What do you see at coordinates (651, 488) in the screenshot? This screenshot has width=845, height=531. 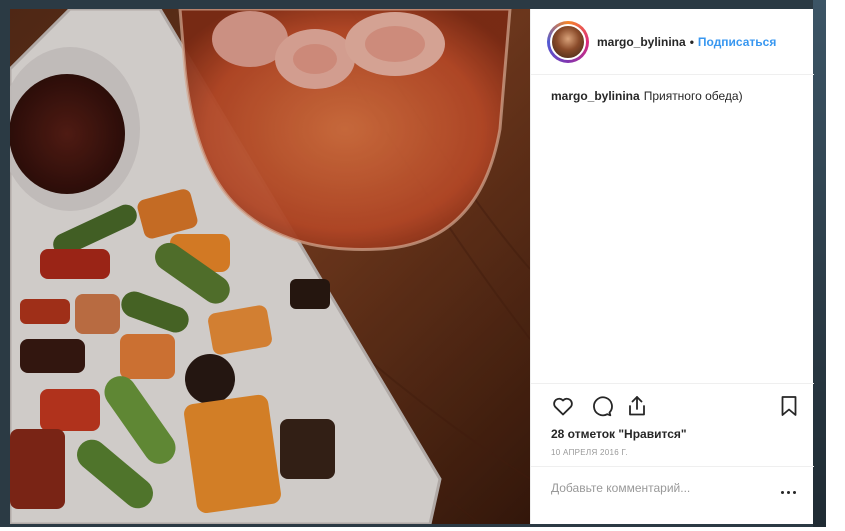 I see `add-comment-input` at bounding box center [651, 488].